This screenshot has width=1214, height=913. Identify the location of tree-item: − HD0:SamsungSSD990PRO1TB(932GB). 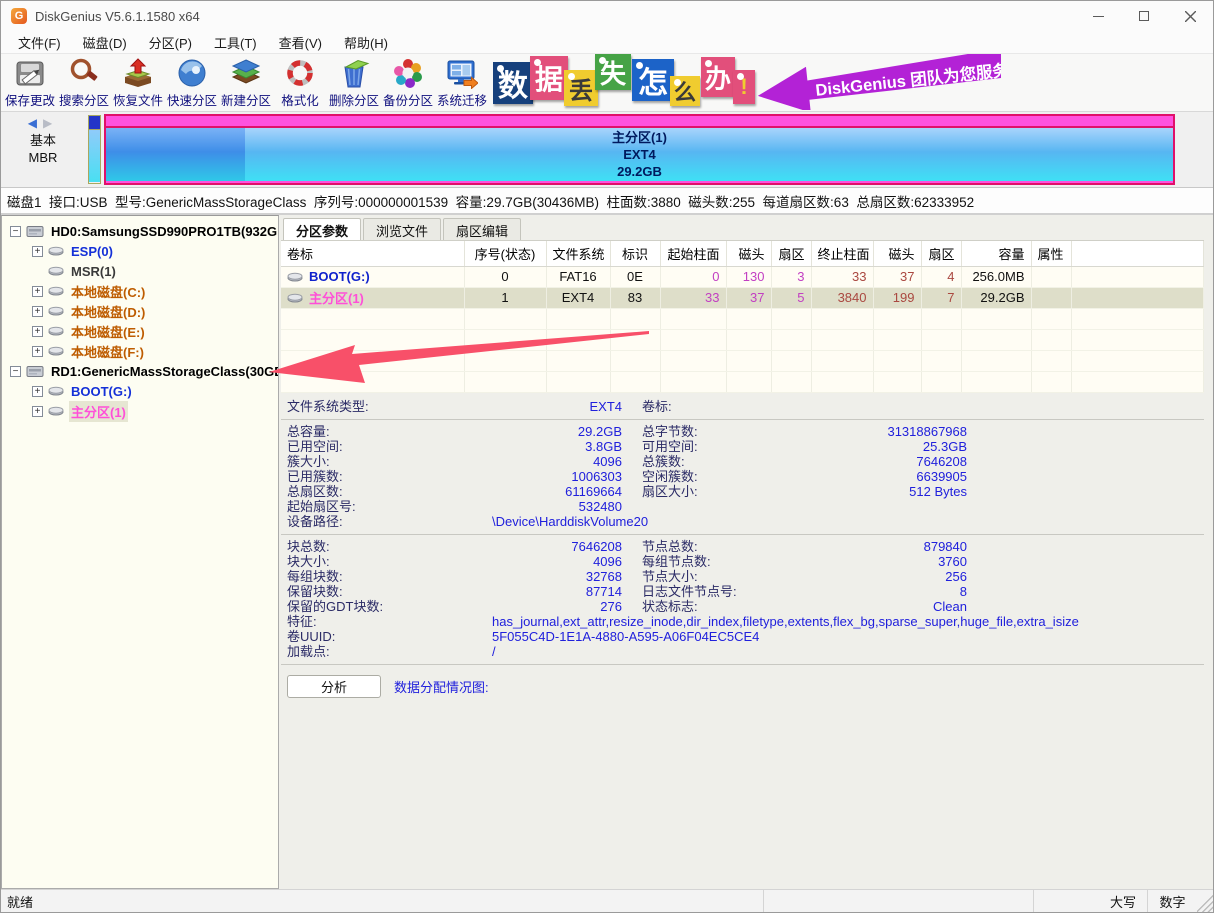
(140, 231).